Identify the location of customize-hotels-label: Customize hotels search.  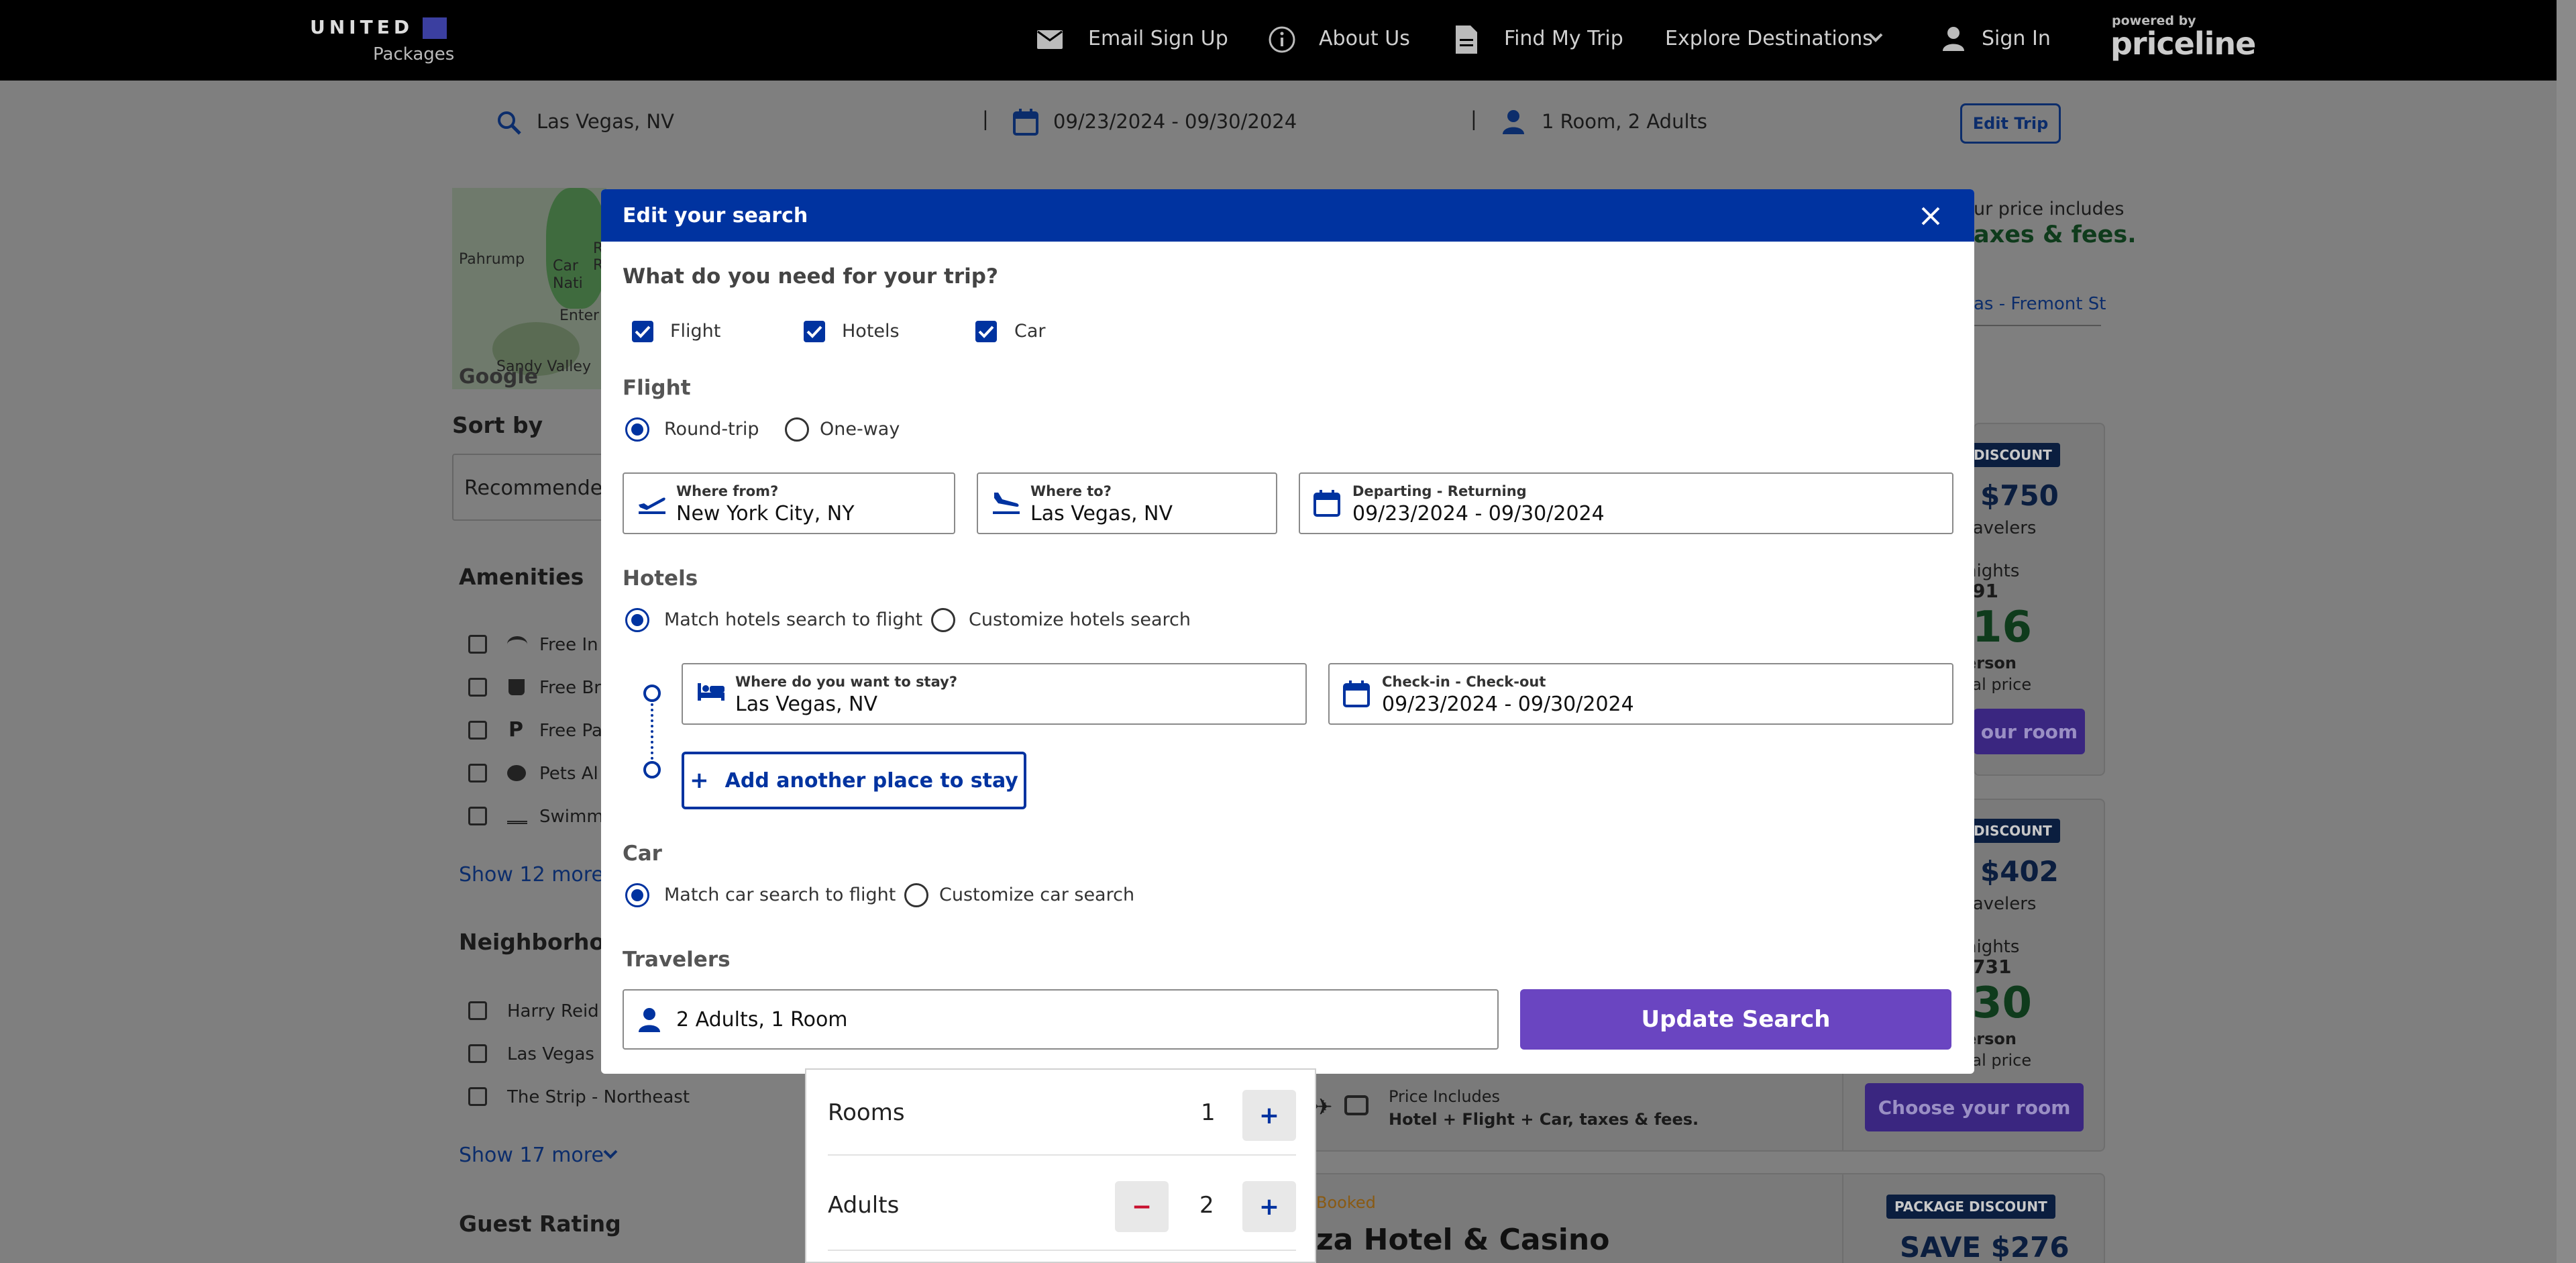
(1080, 619).